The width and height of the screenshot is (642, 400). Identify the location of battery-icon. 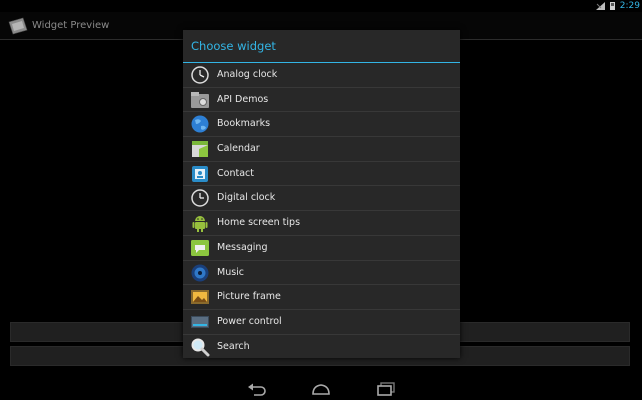
(612, 6).